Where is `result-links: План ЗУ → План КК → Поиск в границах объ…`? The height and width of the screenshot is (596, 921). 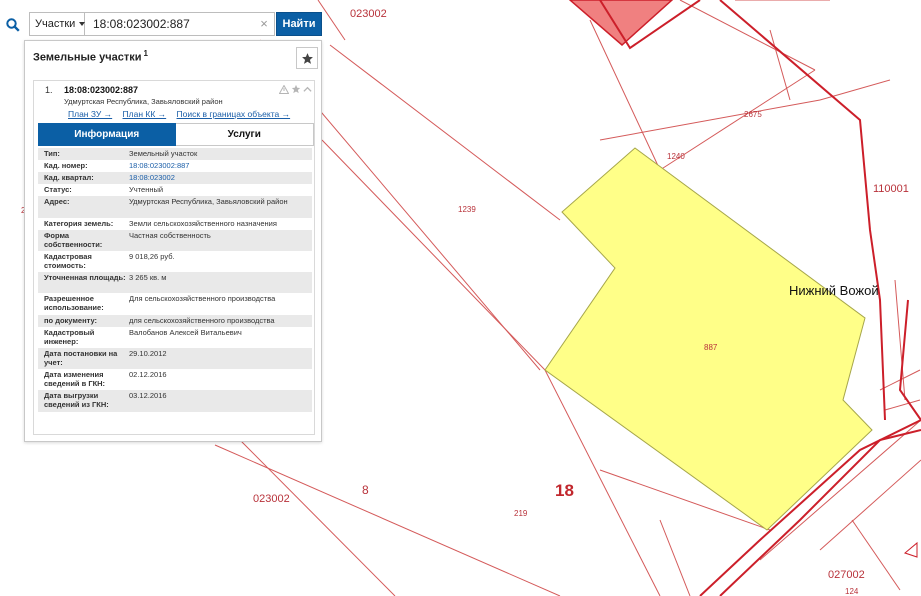
result-links: План ЗУ → План КК → Поиск в границах объ… is located at coordinates (183, 114).